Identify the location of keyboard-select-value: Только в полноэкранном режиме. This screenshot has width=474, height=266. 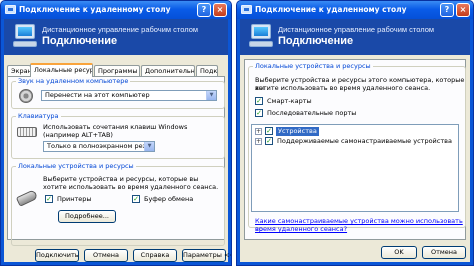
(101, 146).